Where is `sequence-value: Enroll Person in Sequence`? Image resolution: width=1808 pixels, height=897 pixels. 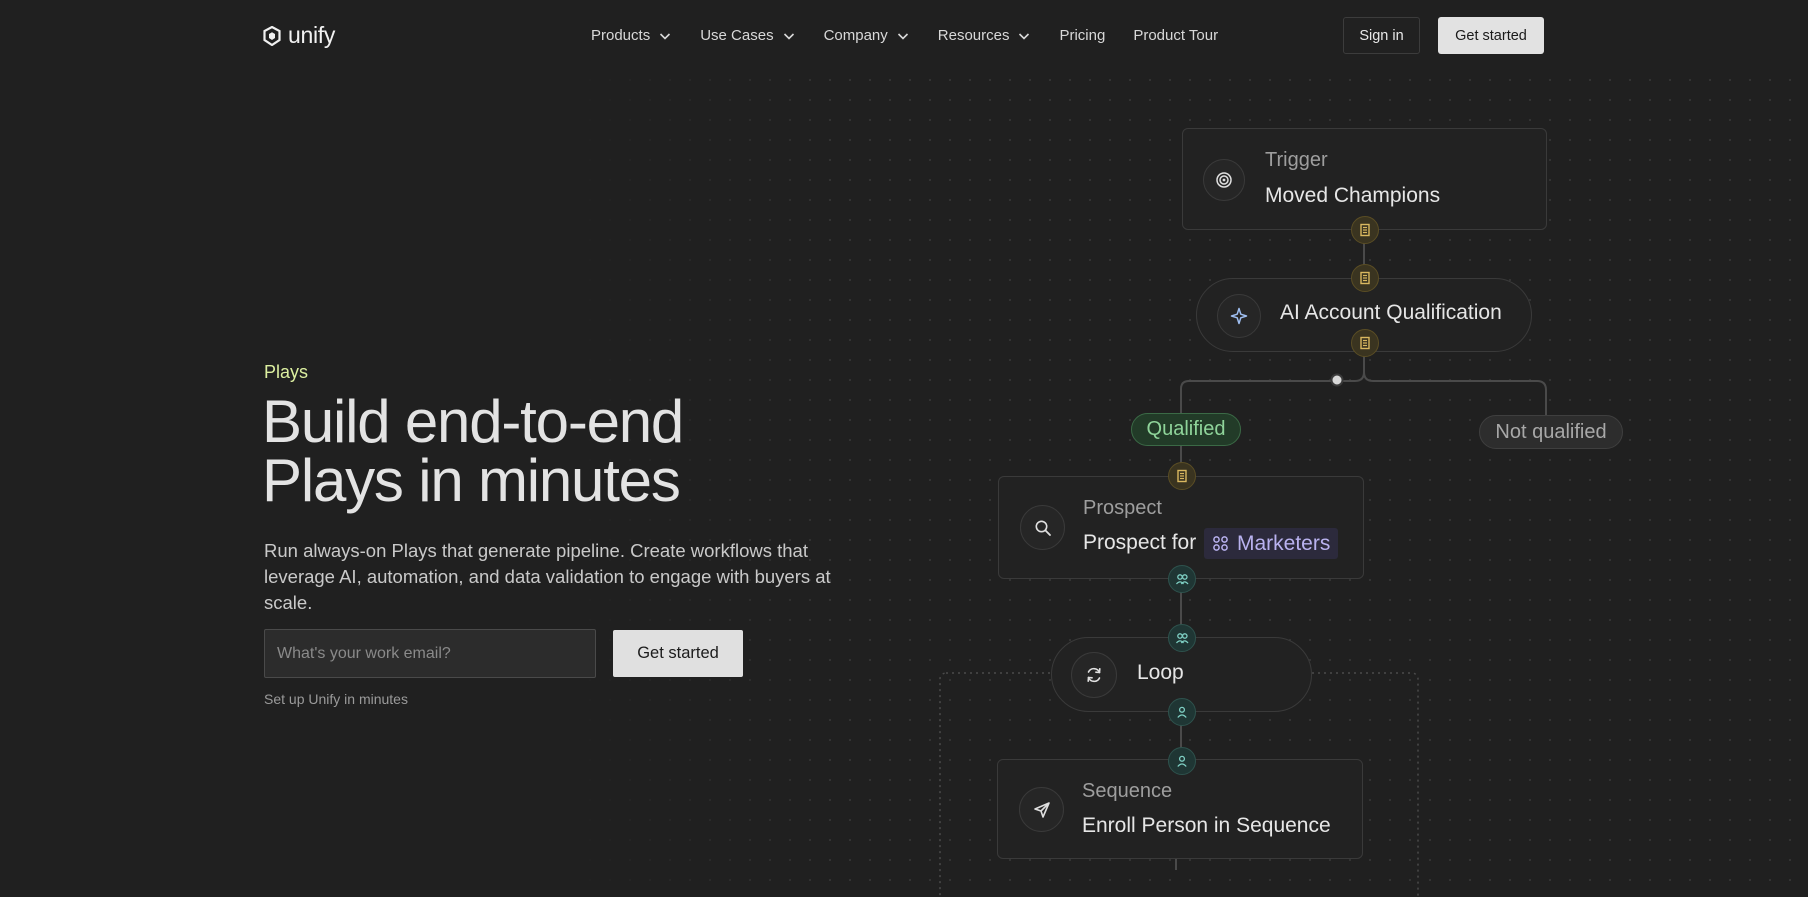 sequence-value: Enroll Person in Sequence is located at coordinates (1206, 825).